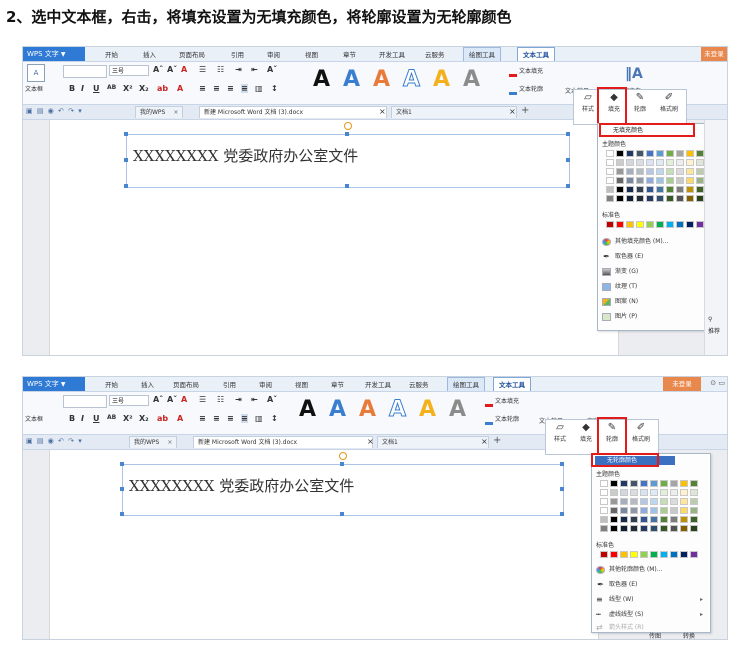  I want to click on text-style-grey: A, so click(471, 79).